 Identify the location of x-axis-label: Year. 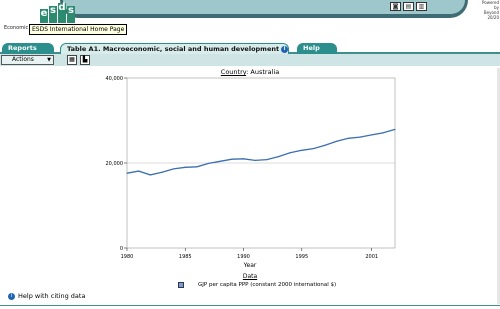
(250, 265).